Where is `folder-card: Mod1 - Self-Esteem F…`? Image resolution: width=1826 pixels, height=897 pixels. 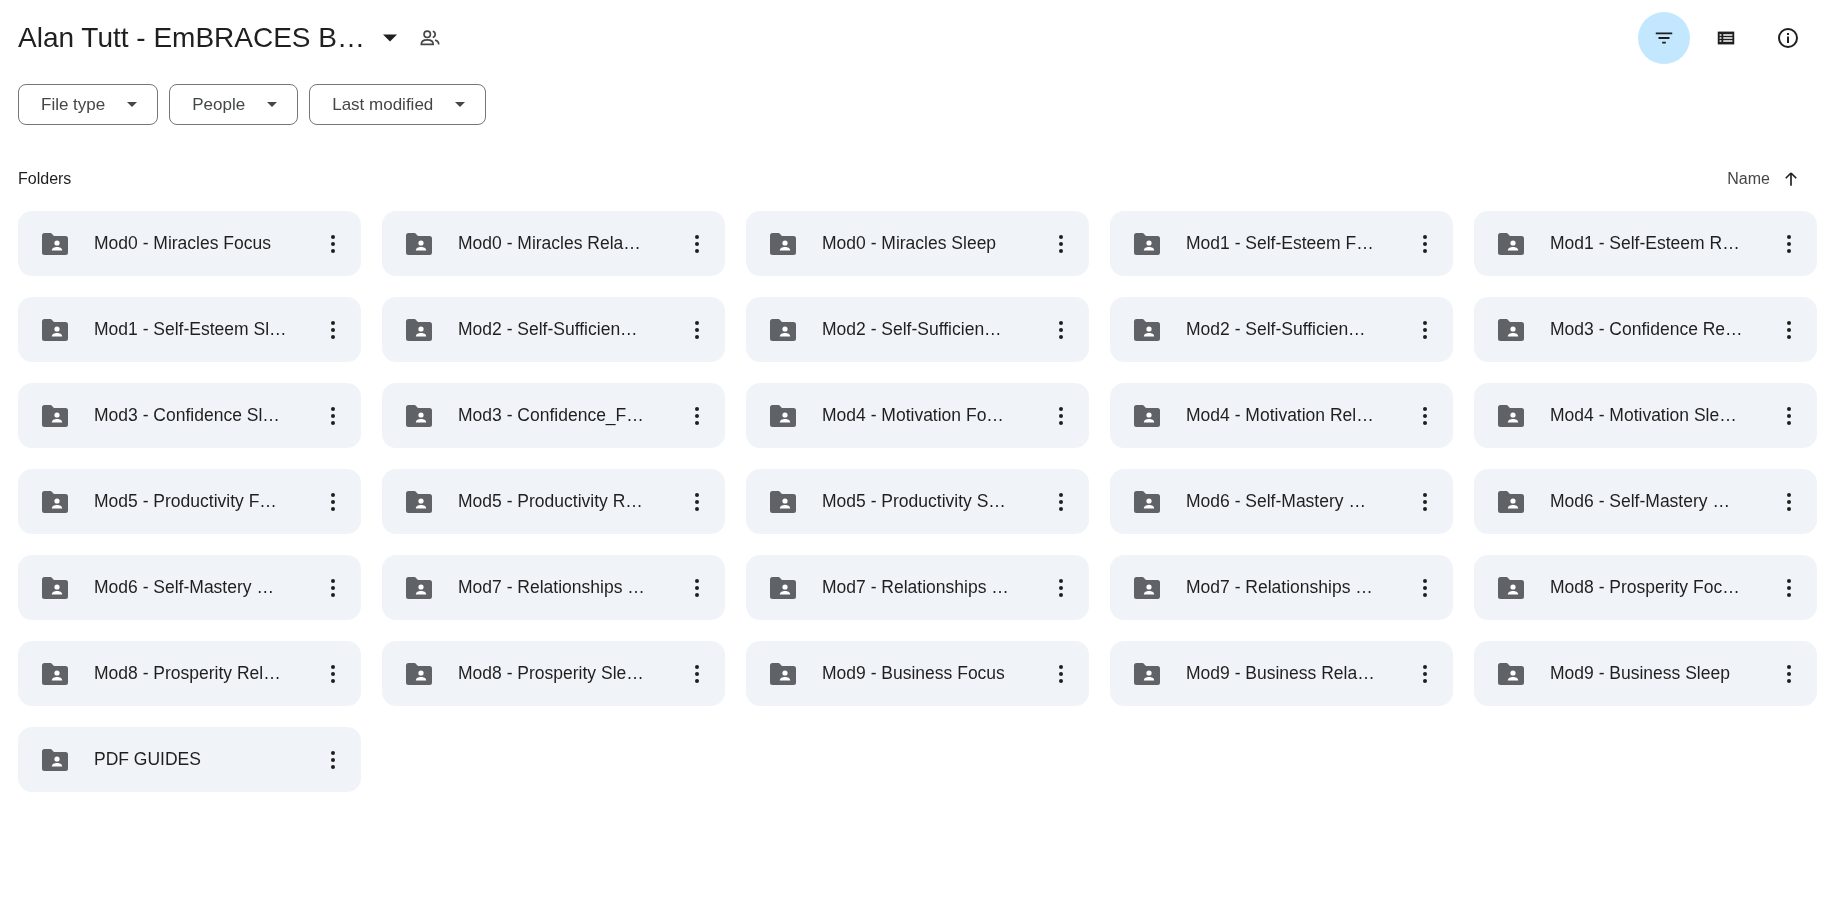 folder-card: Mod1 - Self-Esteem F… is located at coordinates (1281, 243).